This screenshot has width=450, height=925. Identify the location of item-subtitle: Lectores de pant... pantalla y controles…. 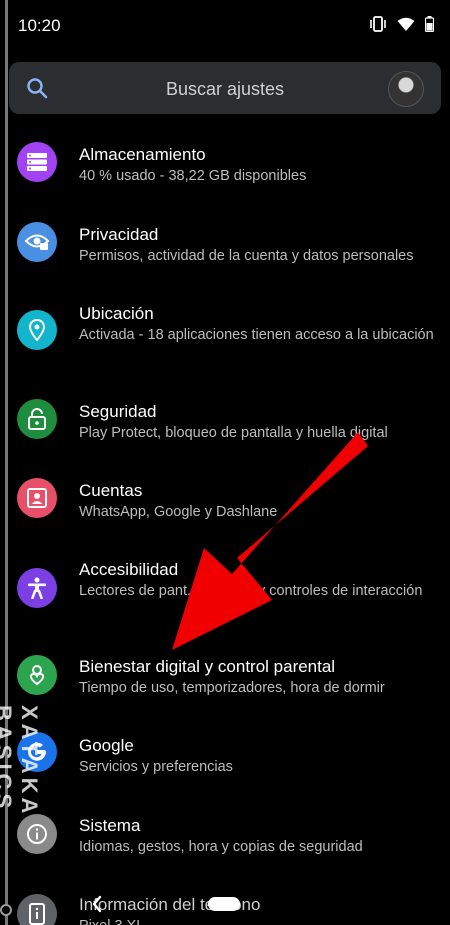
(251, 591).